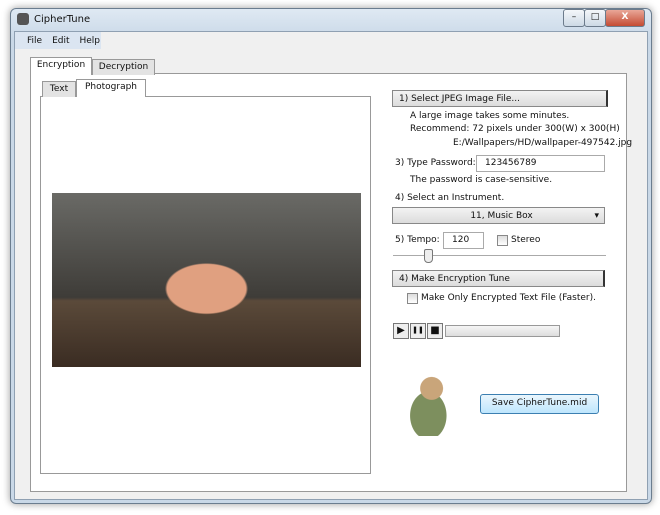 This screenshot has height=515, width=660. Describe the element at coordinates (111, 88) in the screenshot. I see `subtab-photograph: Photograph` at that location.